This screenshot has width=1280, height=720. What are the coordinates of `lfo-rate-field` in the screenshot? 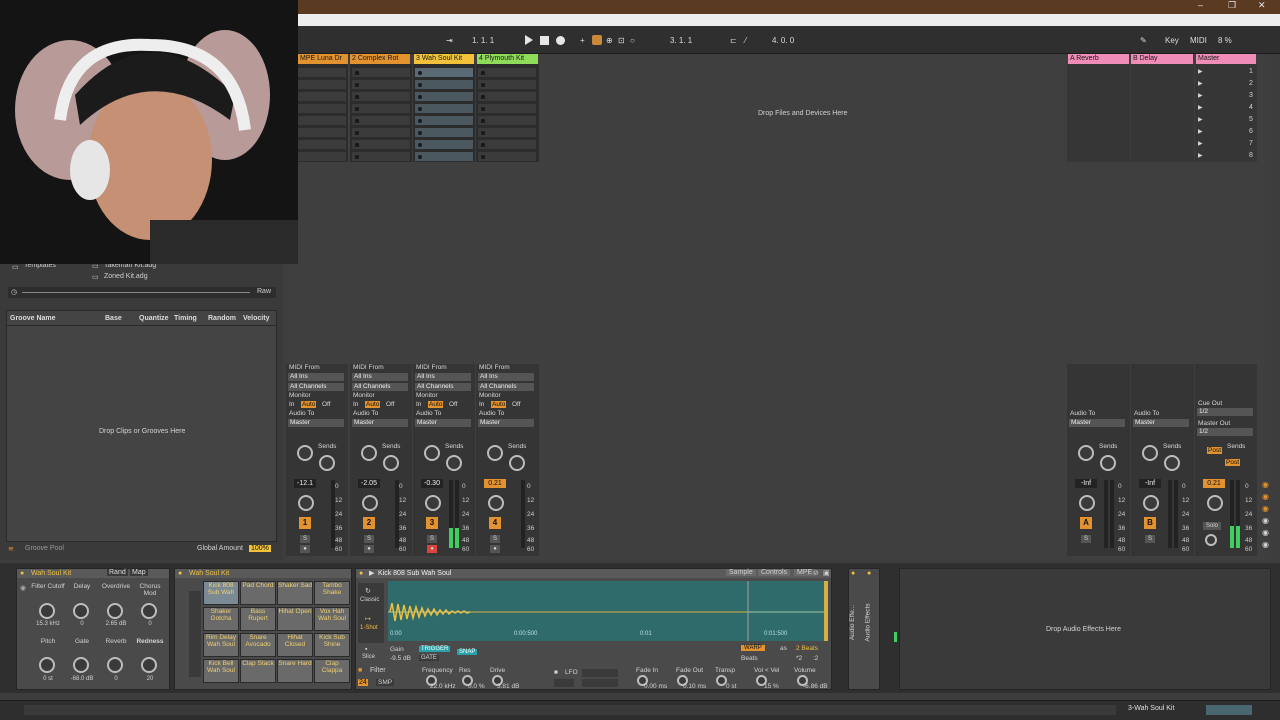 It's located at (600, 673).